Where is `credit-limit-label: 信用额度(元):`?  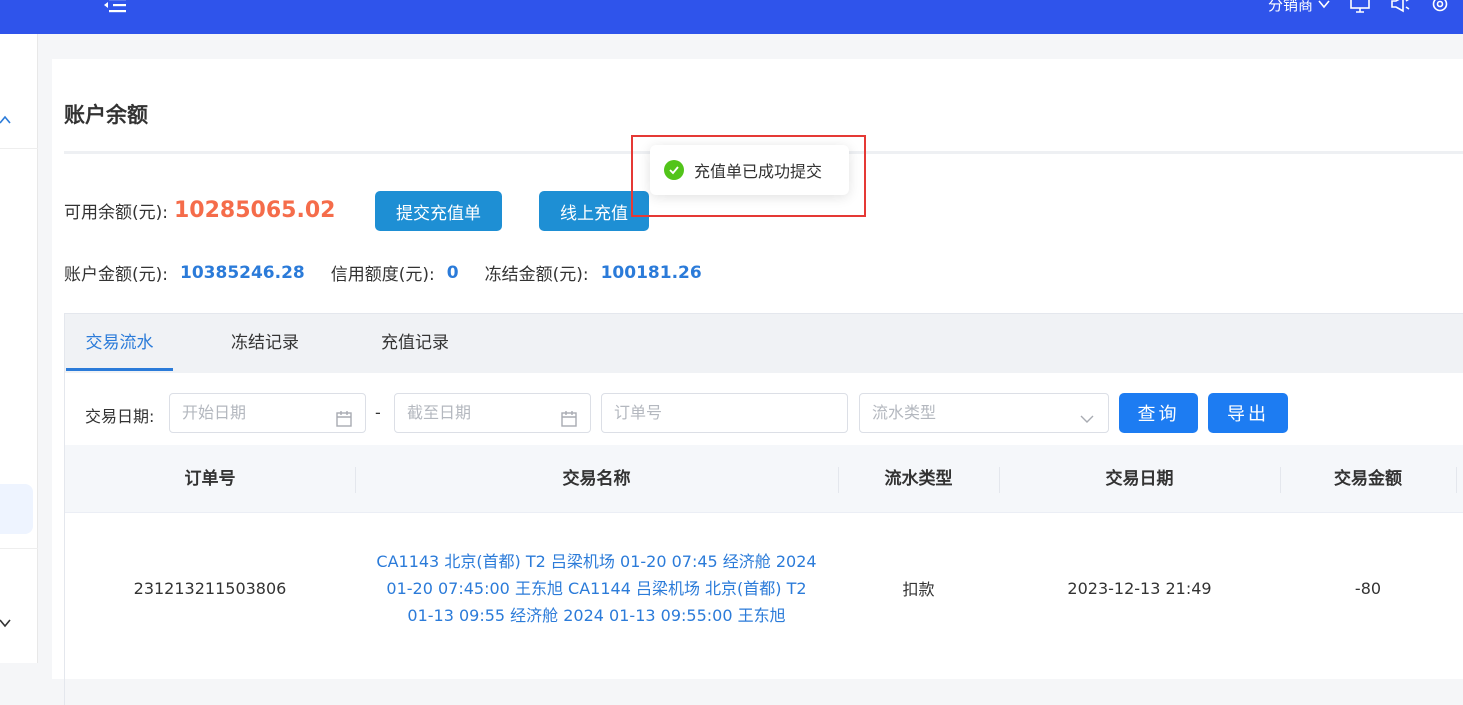
credit-limit-label: 信用额度(元): is located at coordinates (383, 272).